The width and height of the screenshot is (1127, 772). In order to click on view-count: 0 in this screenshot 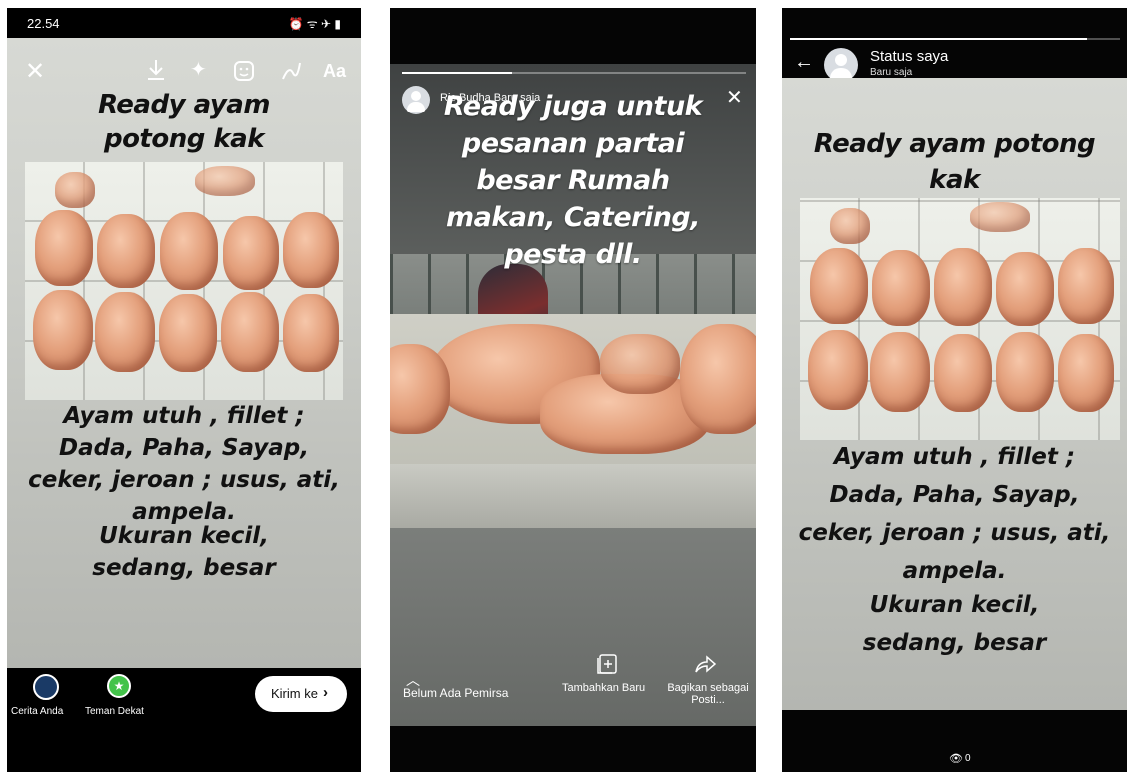, I will do `click(968, 758)`.